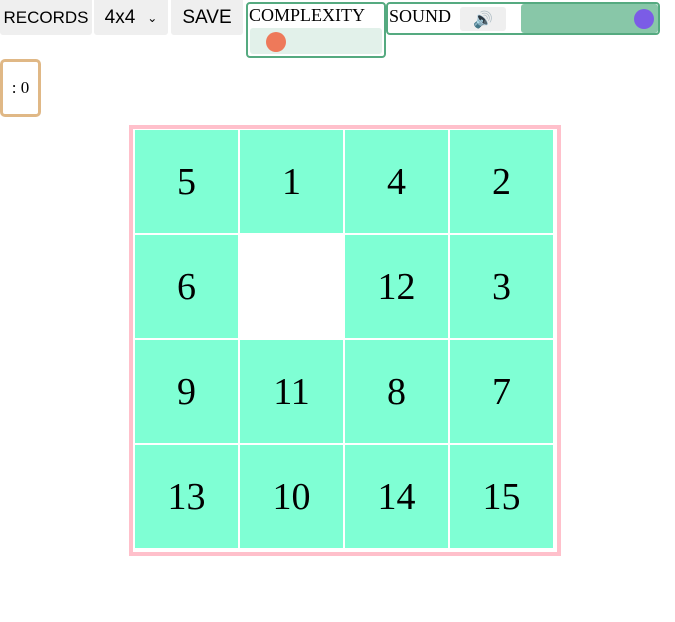 This screenshot has width=675, height=622. What do you see at coordinates (396, 496) in the screenshot?
I see `puzzle-tile: 14` at bounding box center [396, 496].